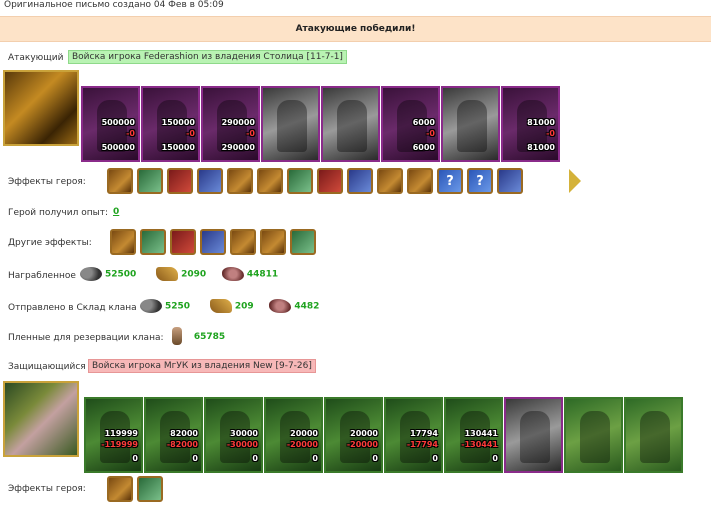 The image size is (719, 507). What do you see at coordinates (541, 122) in the screenshot?
I see `unit-count-top: 81000` at bounding box center [541, 122].